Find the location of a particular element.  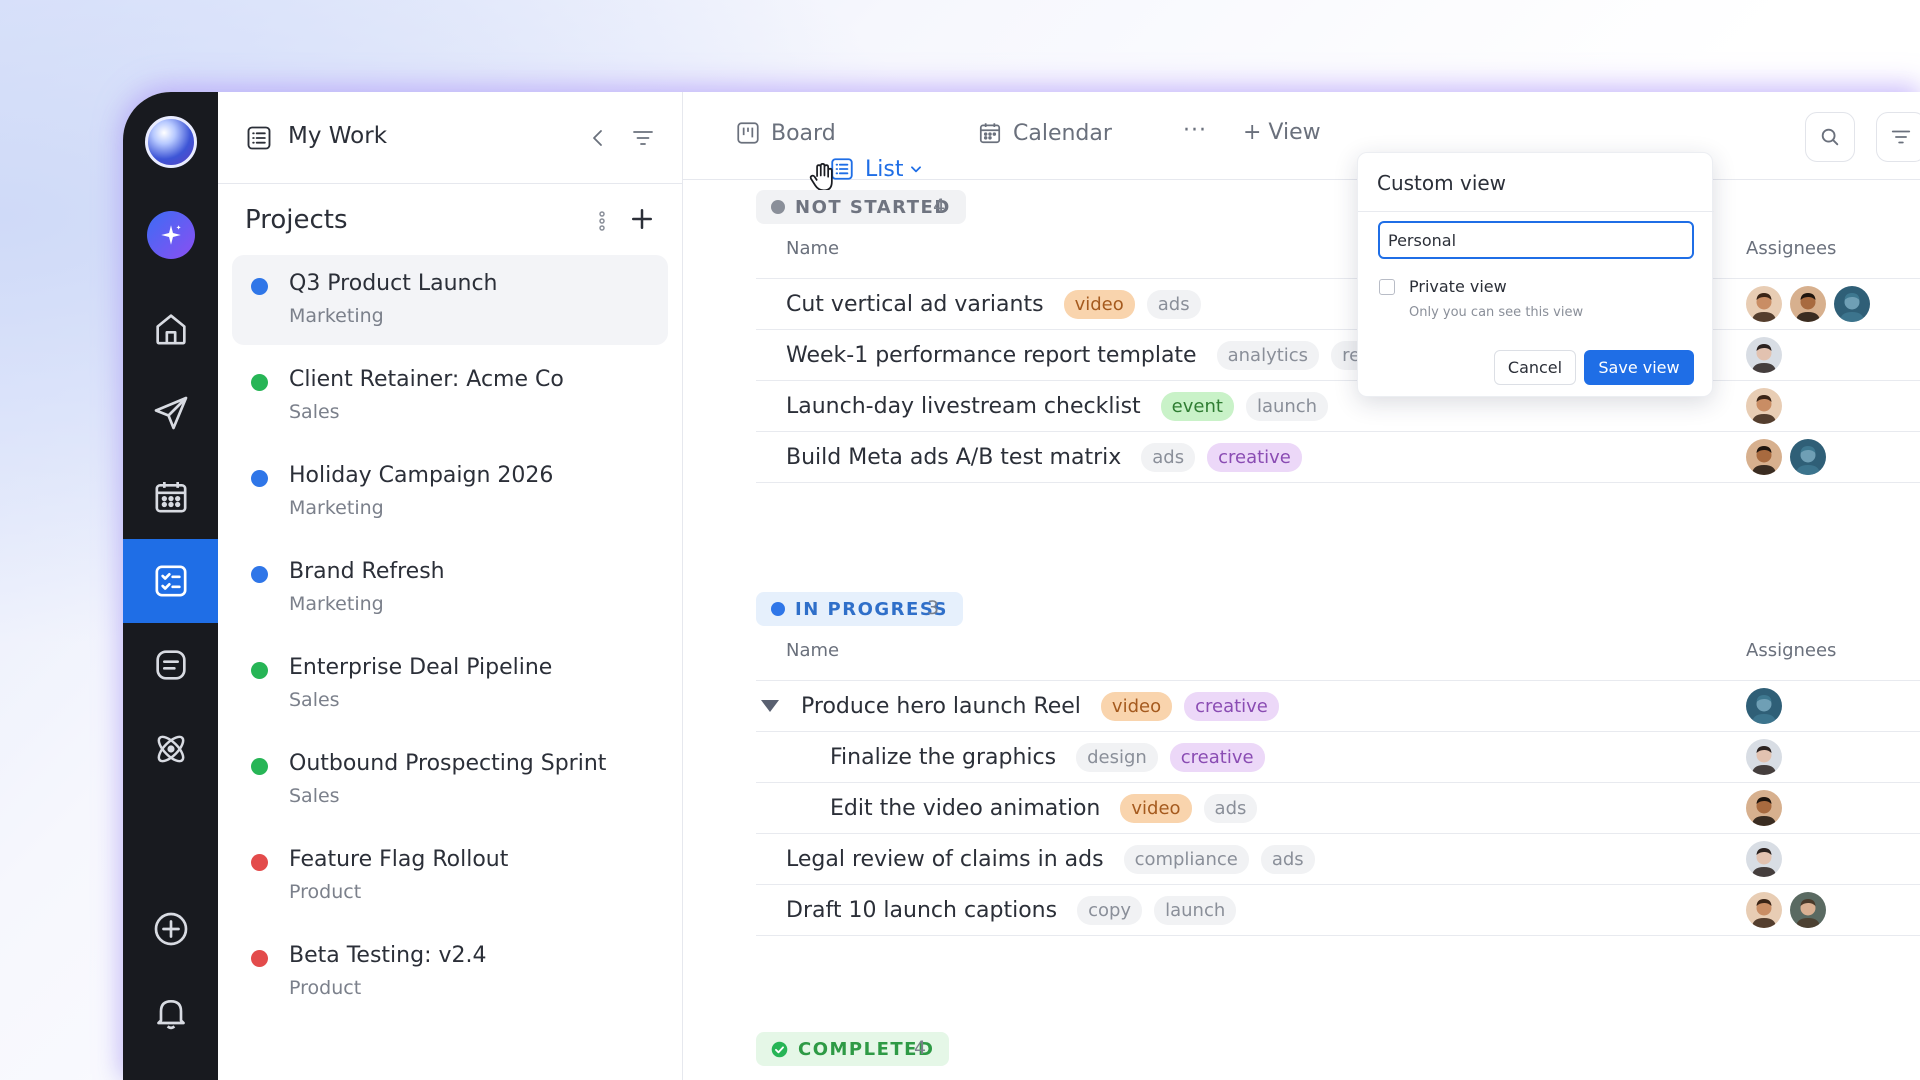

ai-sparkle-button is located at coordinates (171, 235).